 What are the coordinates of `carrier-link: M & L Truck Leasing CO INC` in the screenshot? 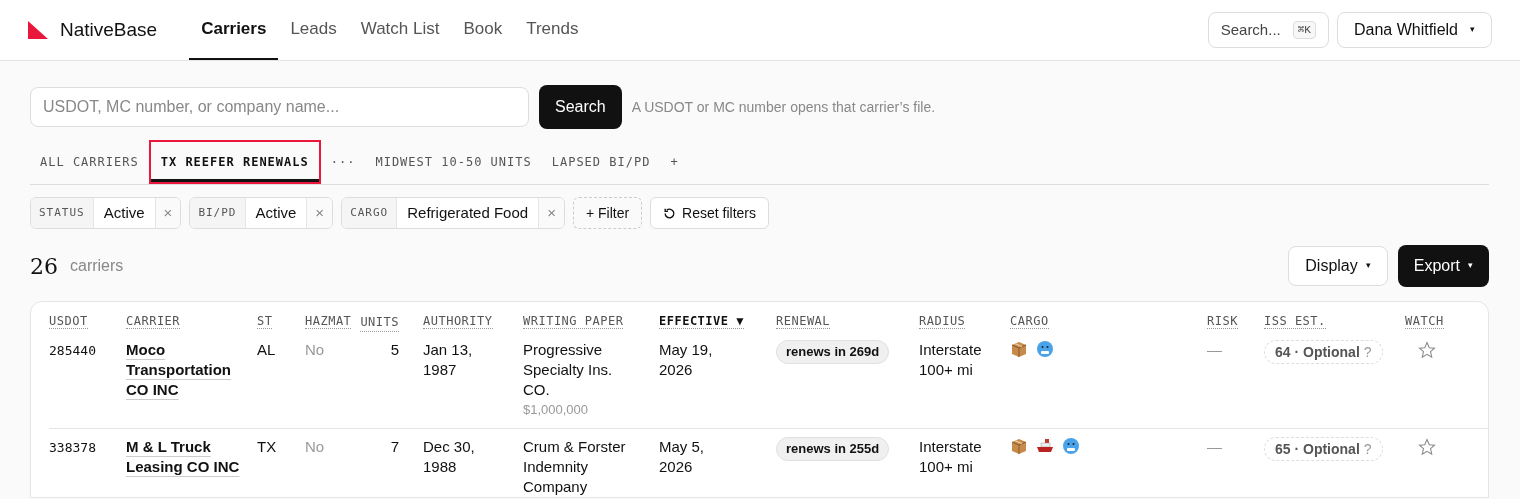 It's located at (185, 457).